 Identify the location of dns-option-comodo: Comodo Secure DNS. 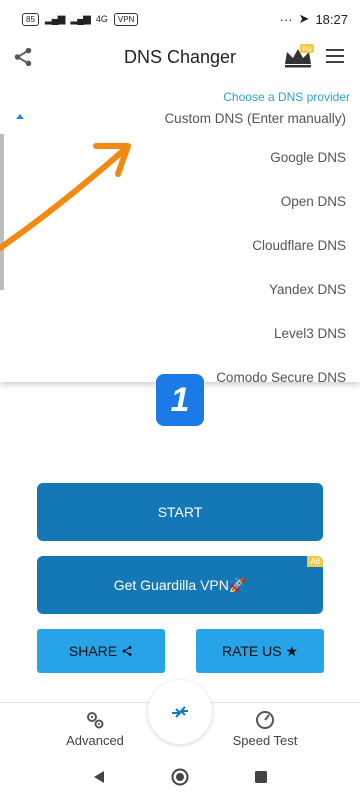
(281, 377).